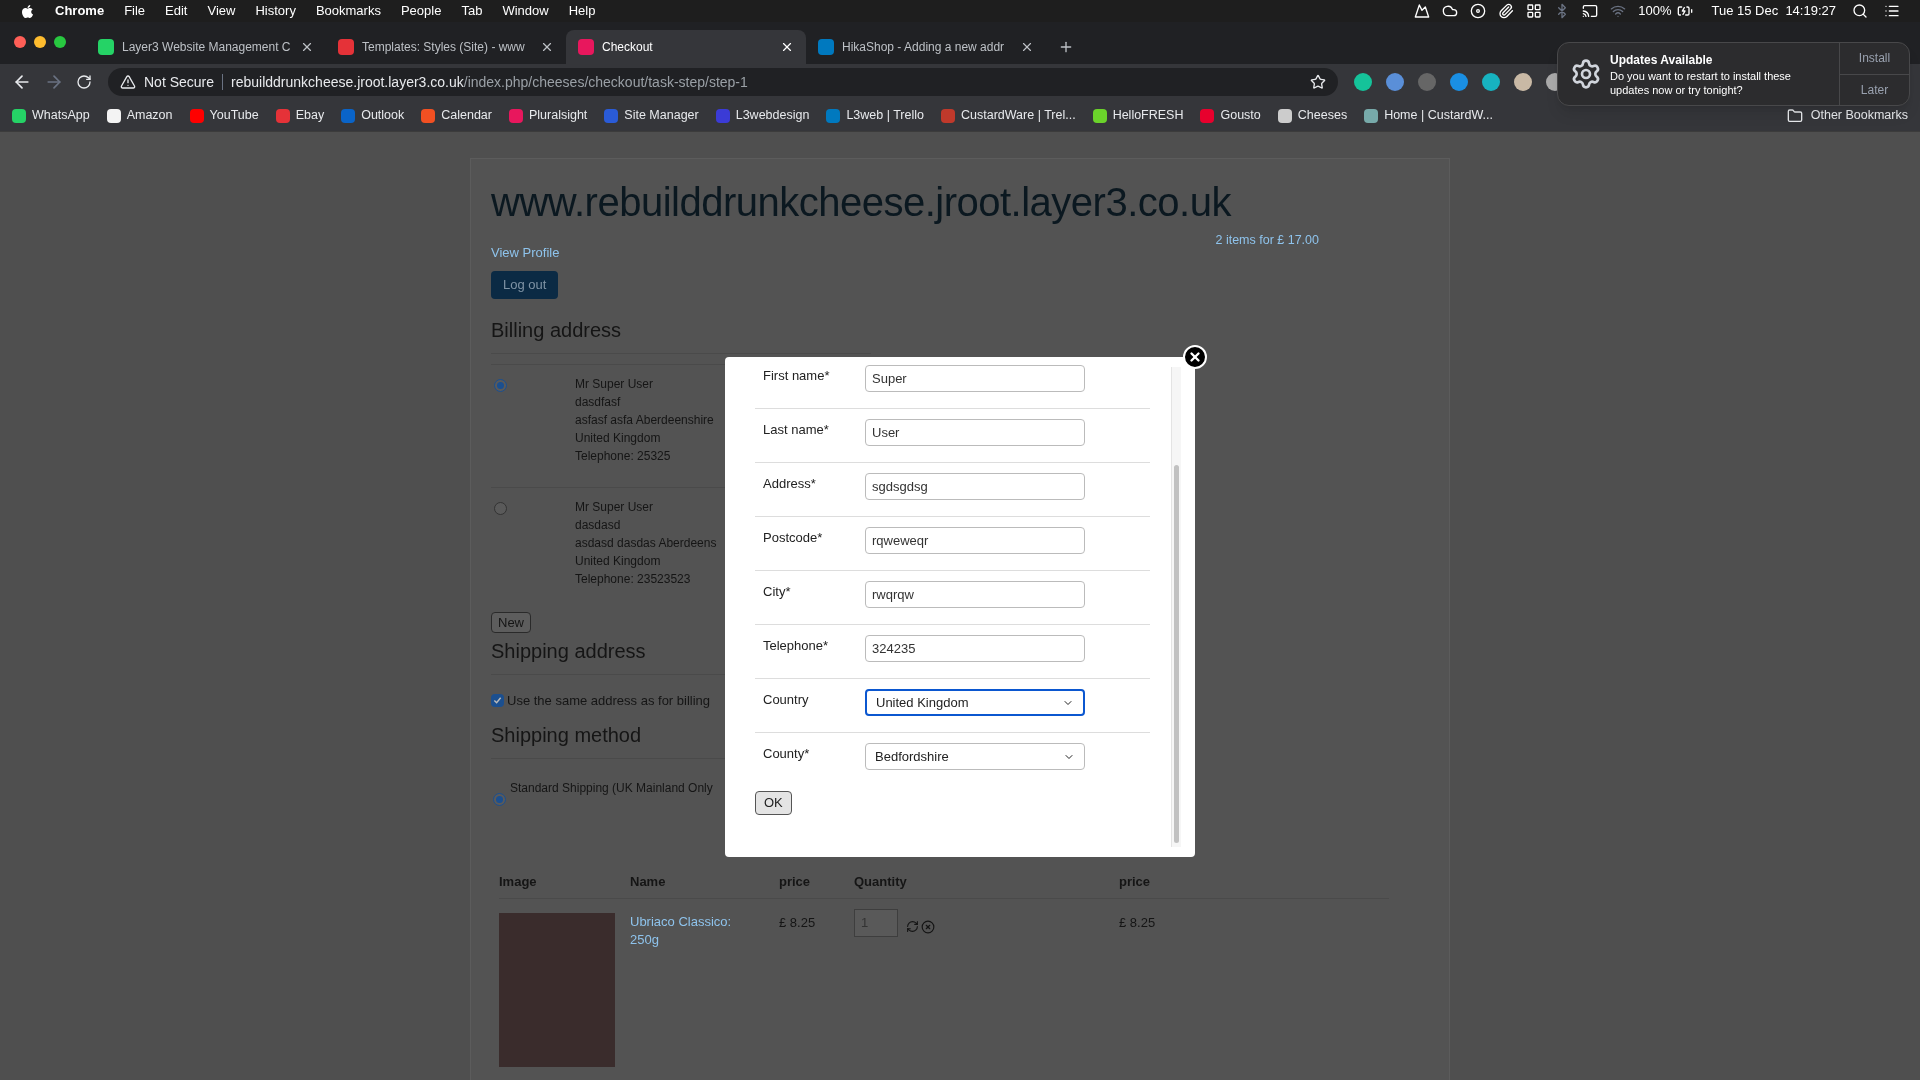 The height and width of the screenshot is (1080, 1920). Describe the element at coordinates (975, 594) in the screenshot. I see `input-field: rwqrqw` at that location.